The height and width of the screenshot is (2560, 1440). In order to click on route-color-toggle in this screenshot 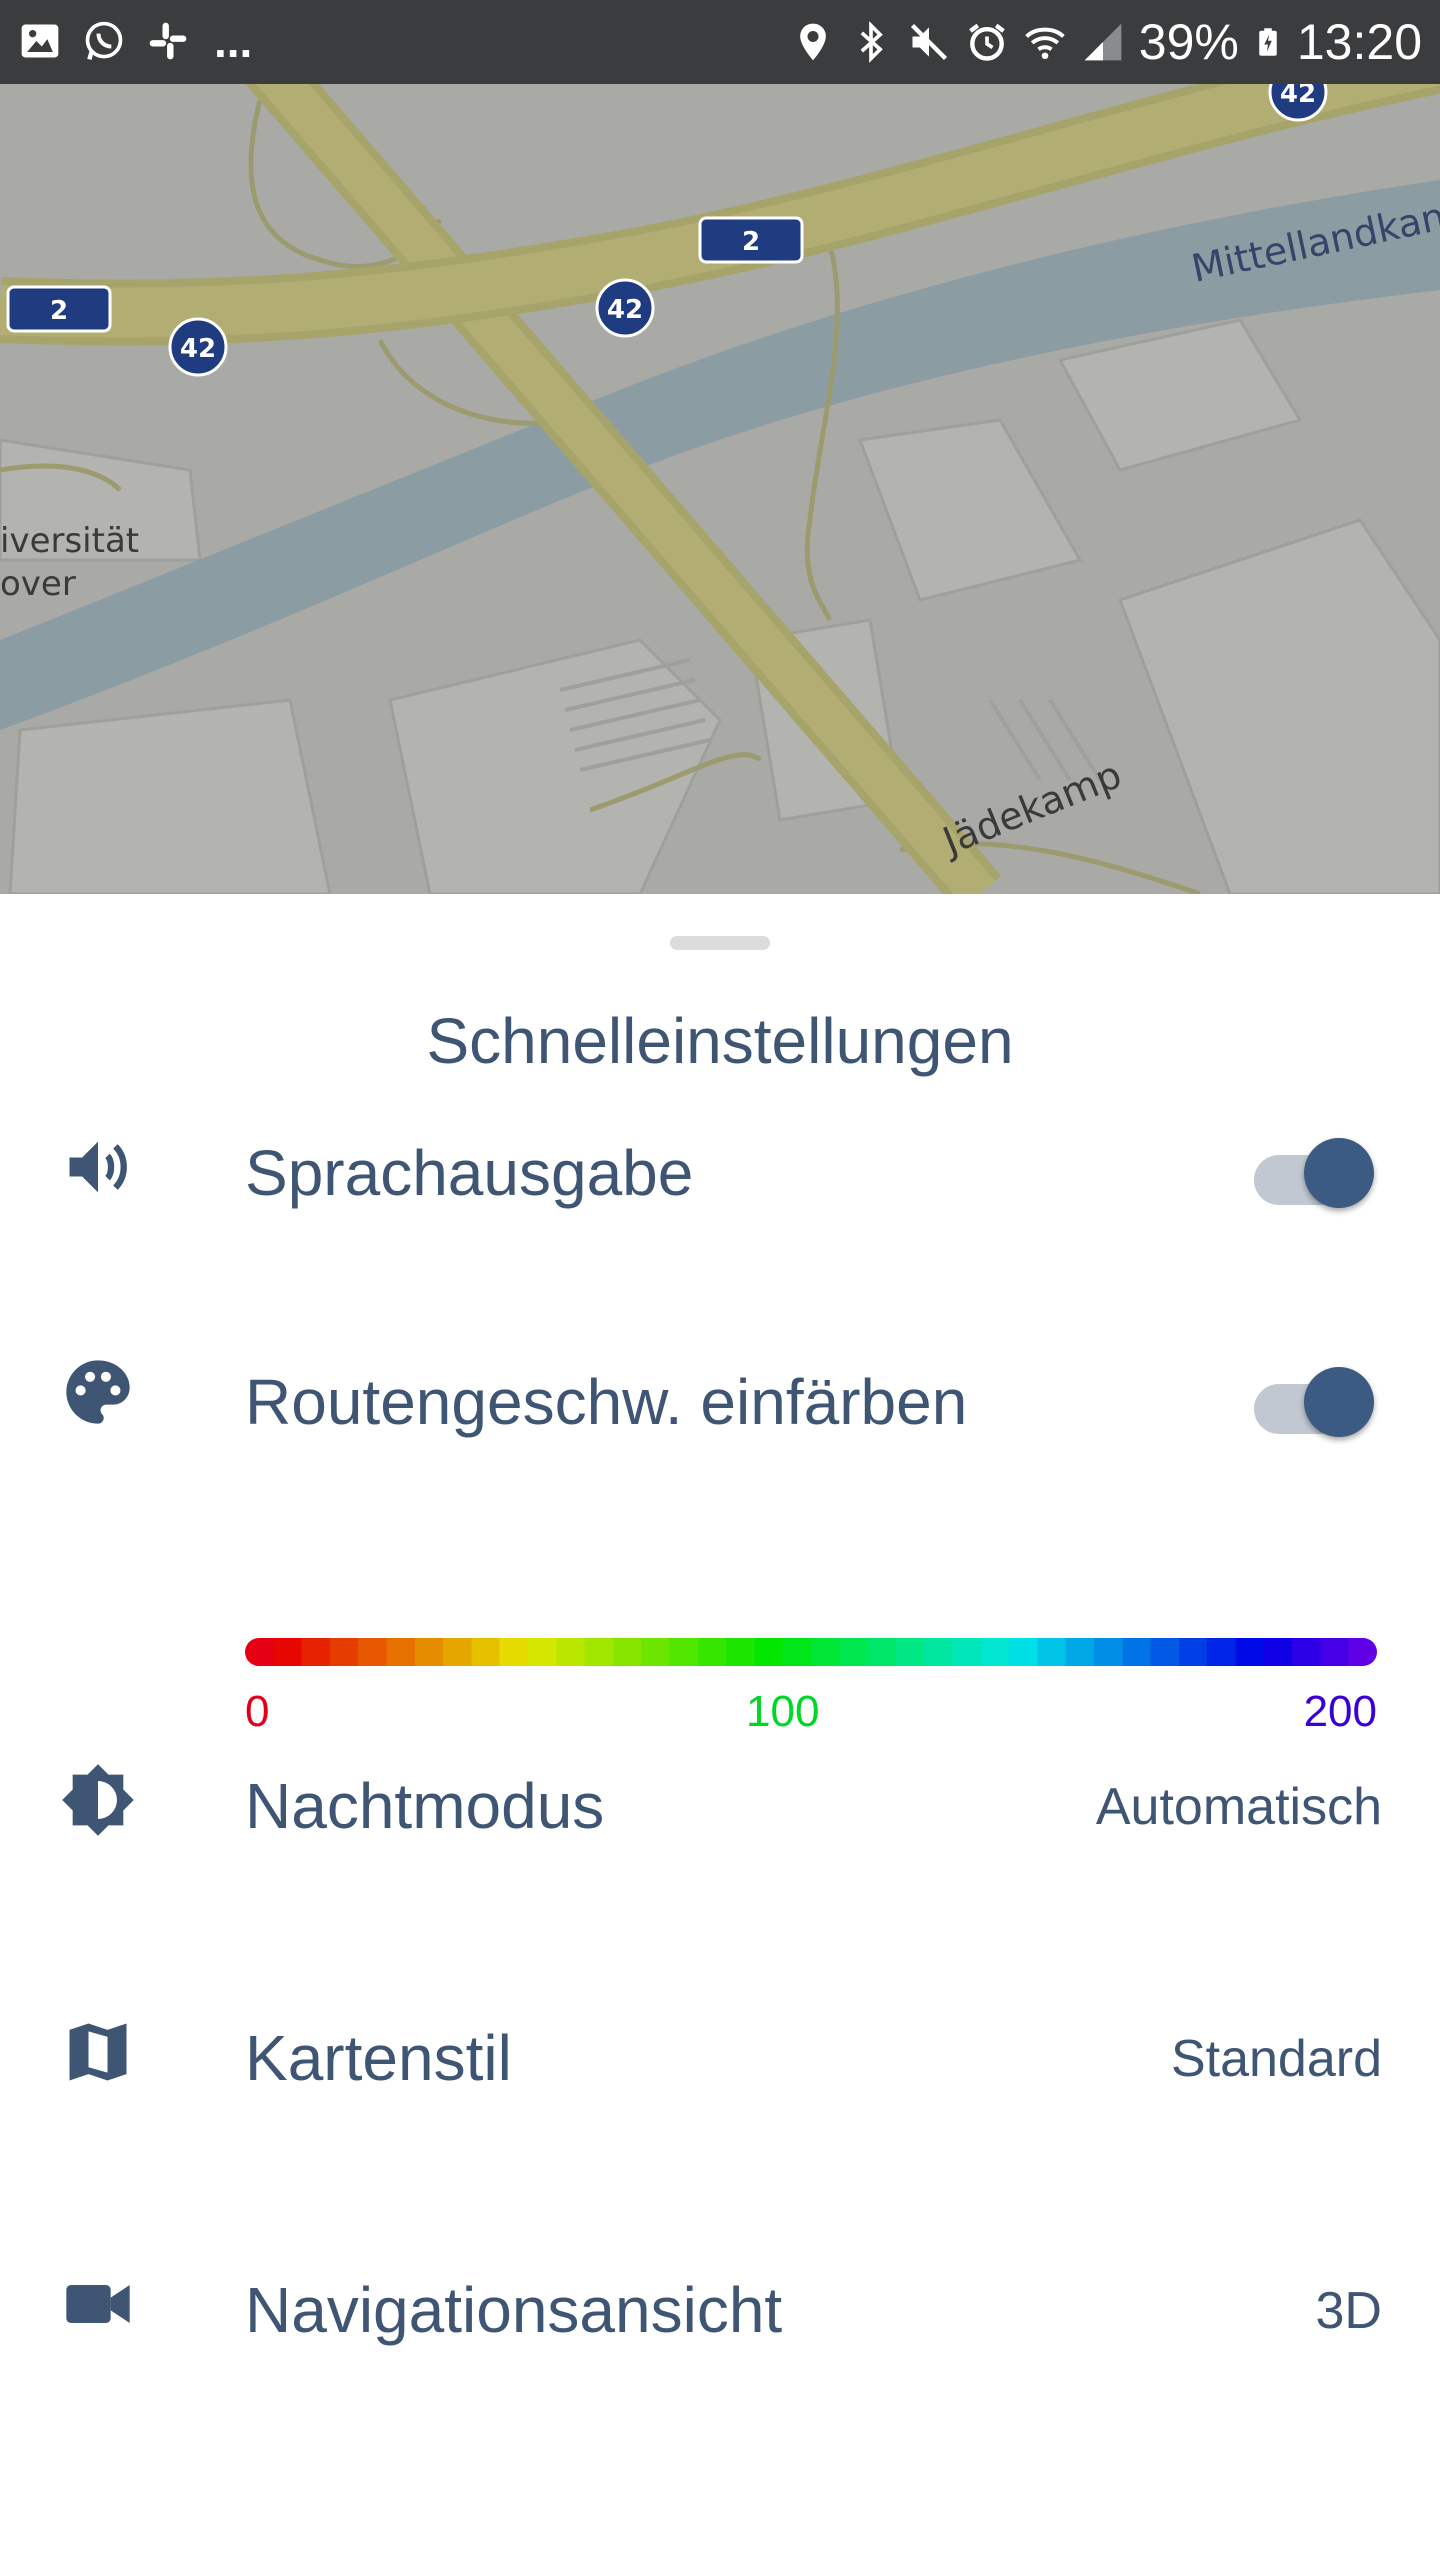, I will do `click(1314, 1402)`.